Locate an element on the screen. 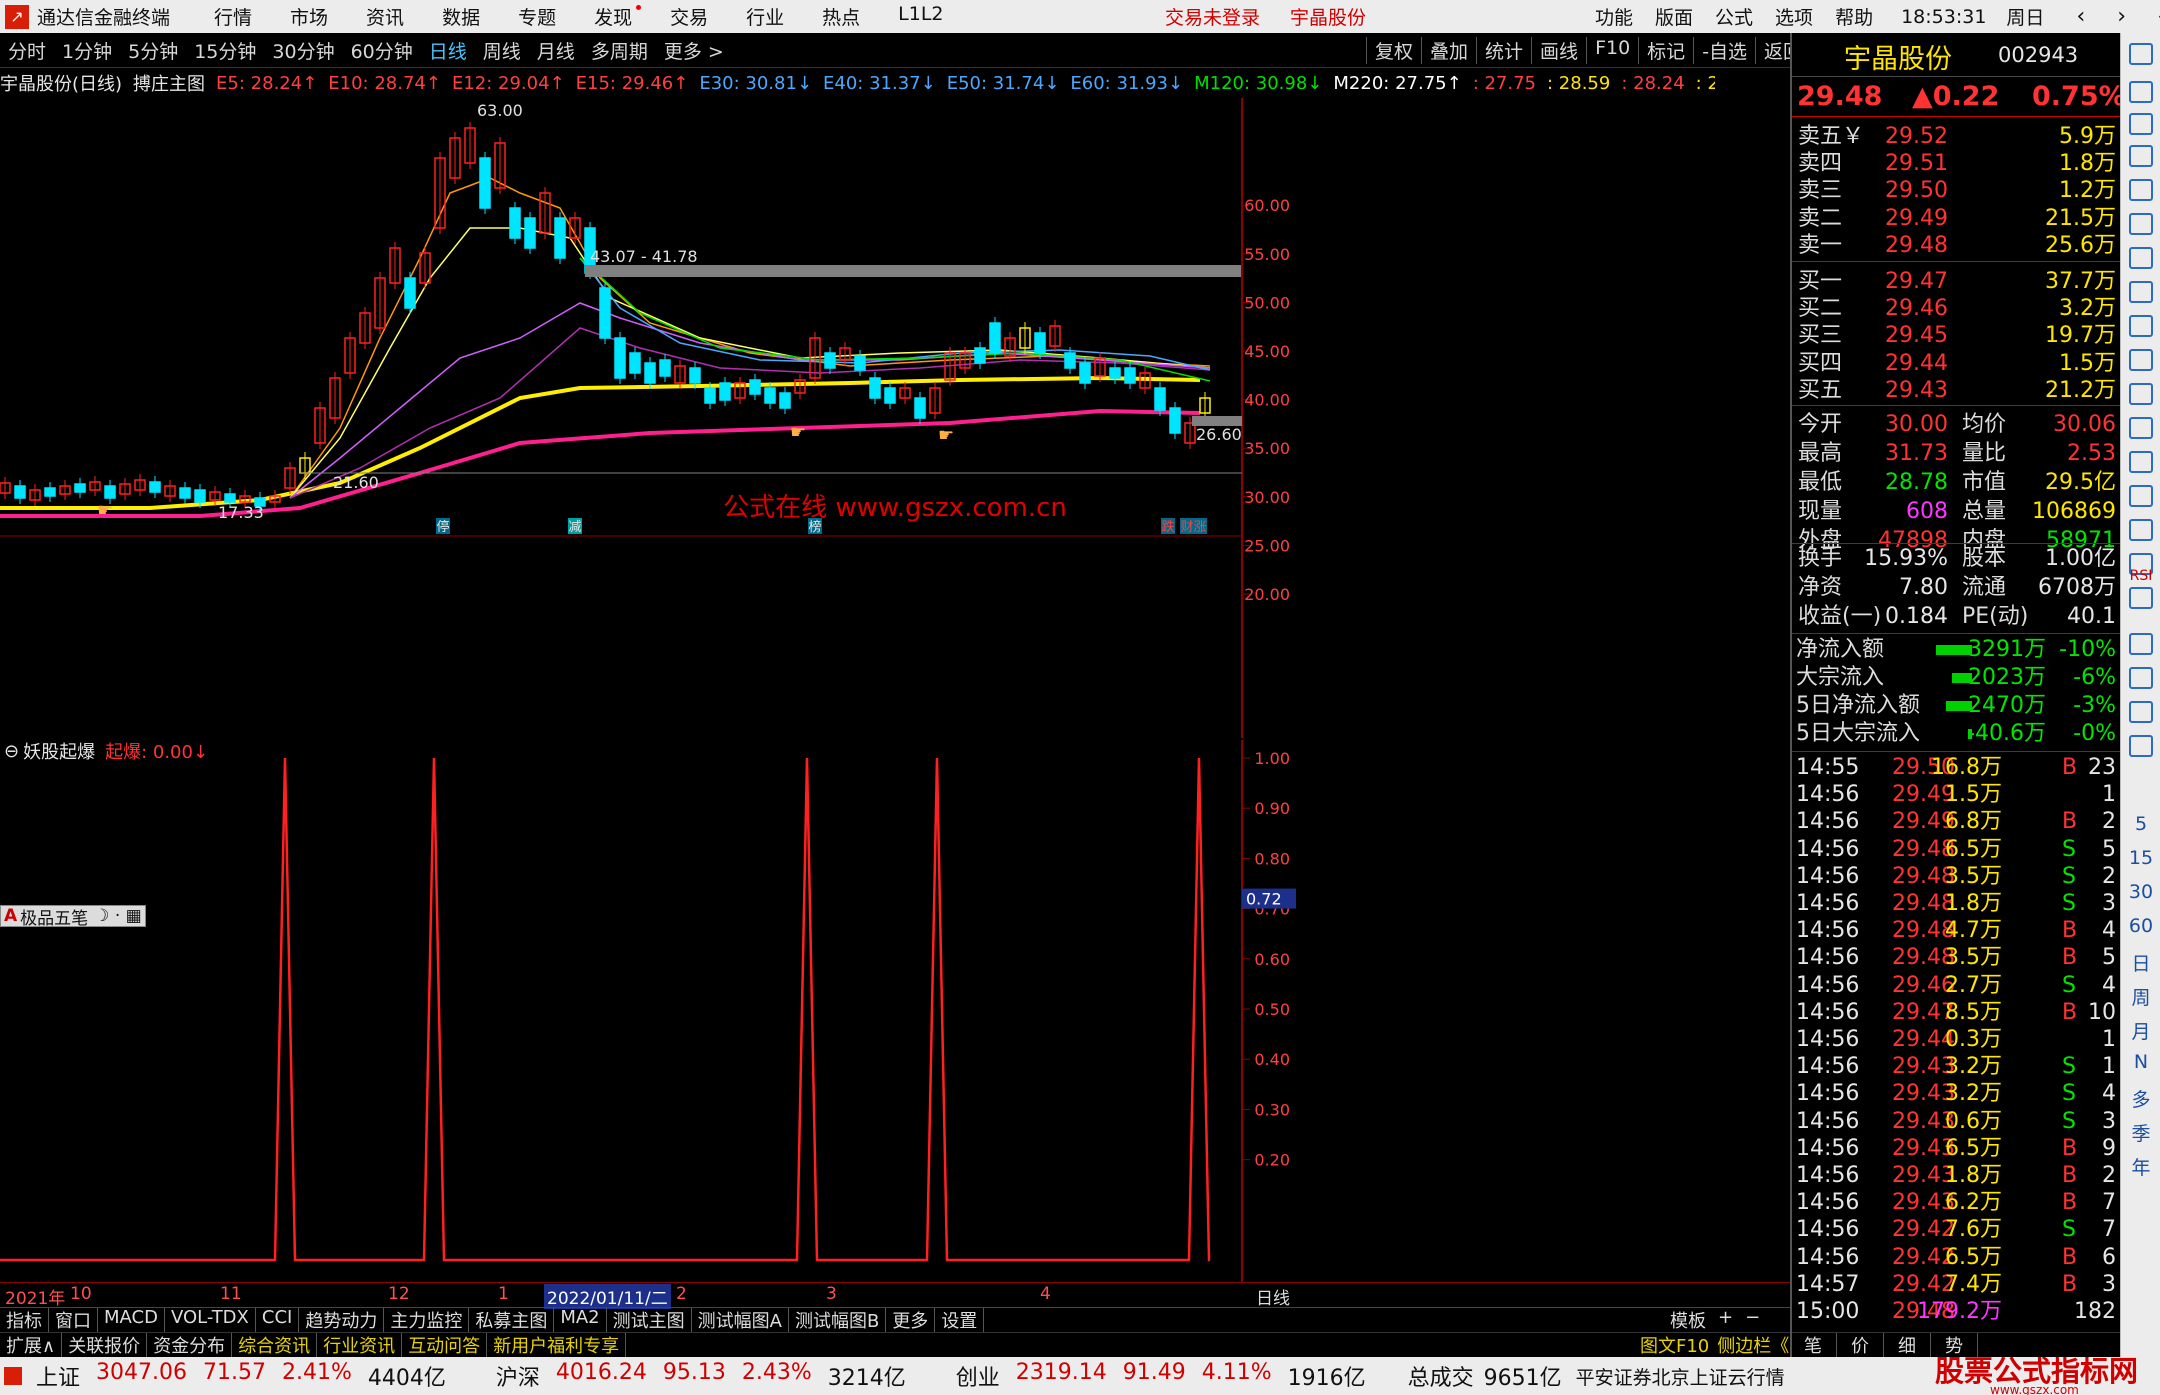 Image resolution: width=2160 pixels, height=1395 pixels. chart-tool-6: -自选 is located at coordinates (1724, 50).